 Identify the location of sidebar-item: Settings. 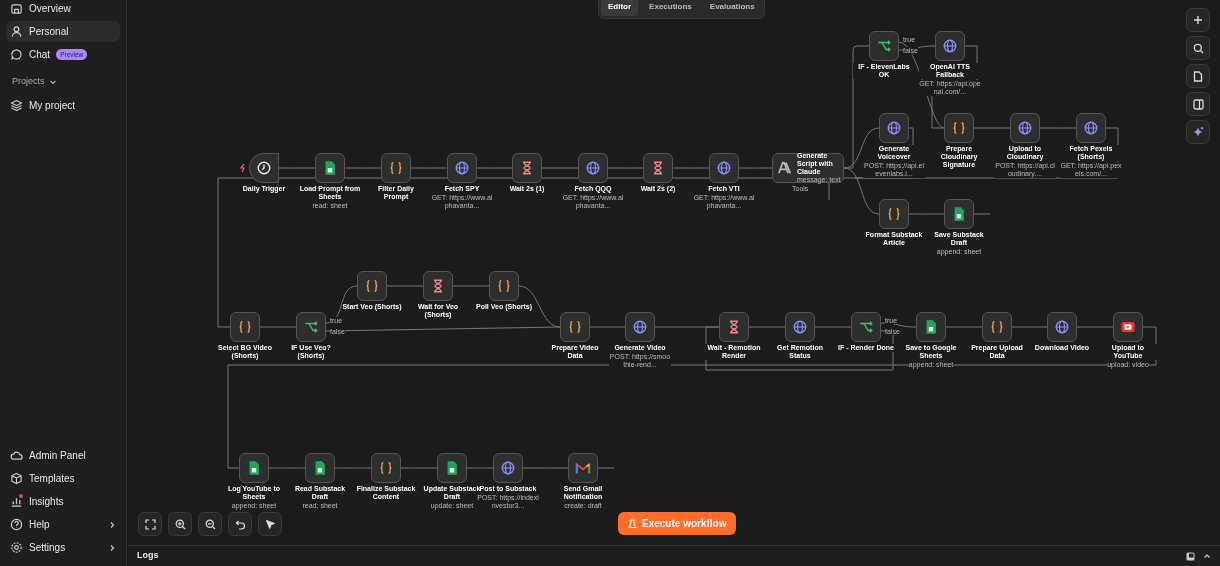
(63, 547).